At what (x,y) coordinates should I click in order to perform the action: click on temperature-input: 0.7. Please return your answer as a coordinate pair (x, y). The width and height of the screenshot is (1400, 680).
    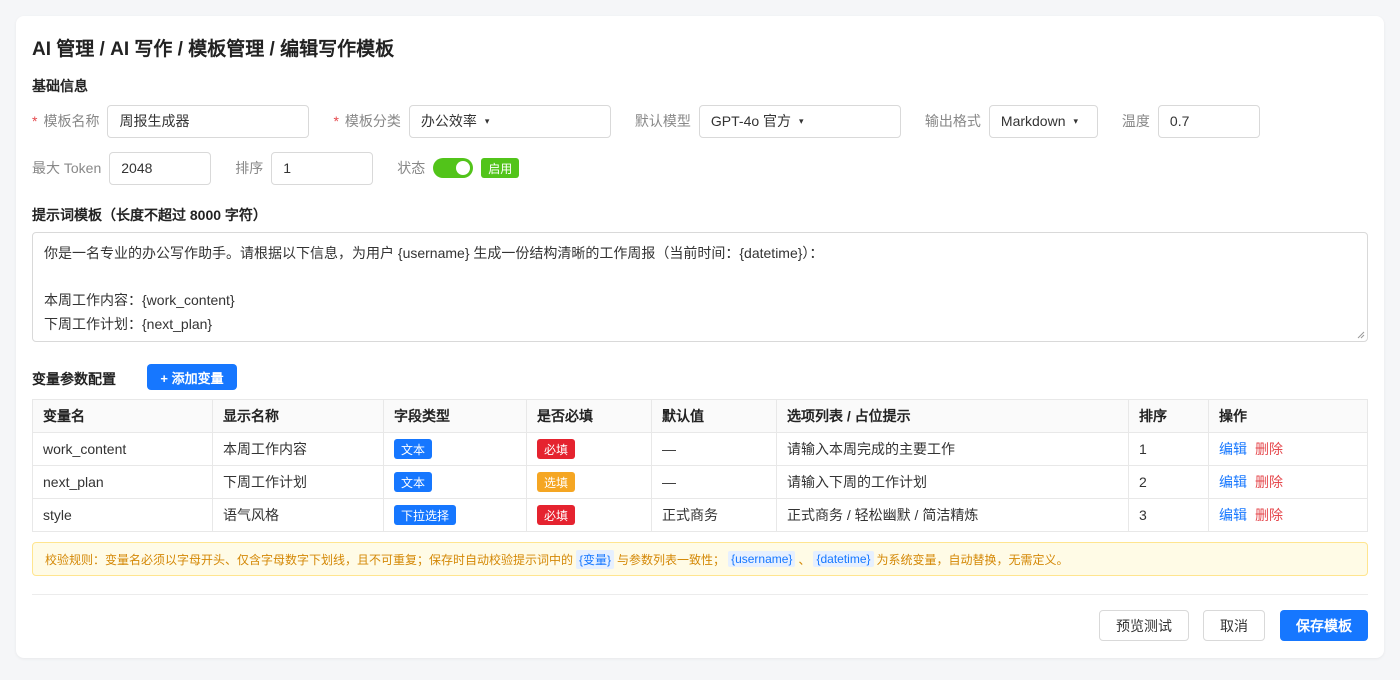
    Looking at the image, I should click on (1208, 121).